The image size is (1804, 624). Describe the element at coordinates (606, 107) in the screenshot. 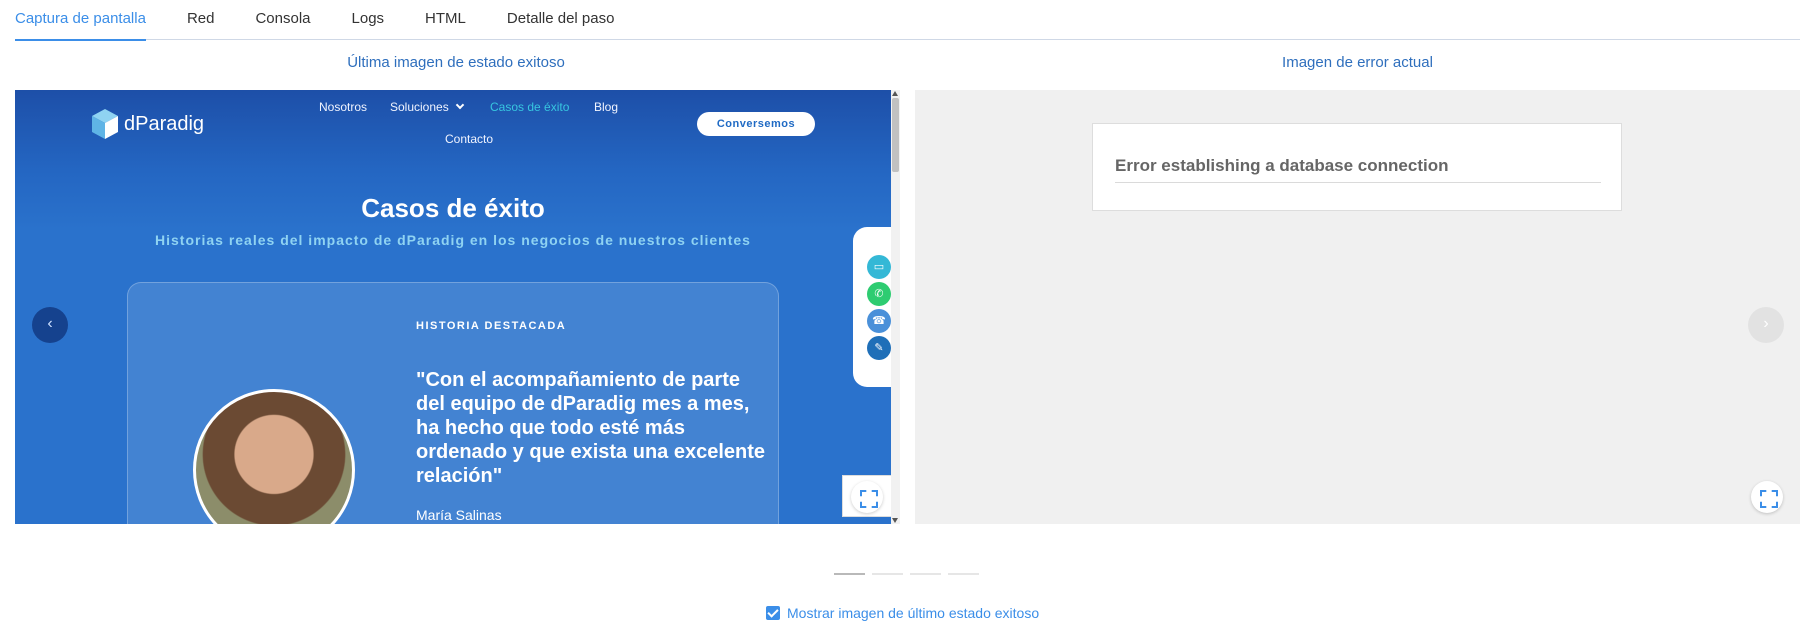

I see `nav-blog: Blog` at that location.